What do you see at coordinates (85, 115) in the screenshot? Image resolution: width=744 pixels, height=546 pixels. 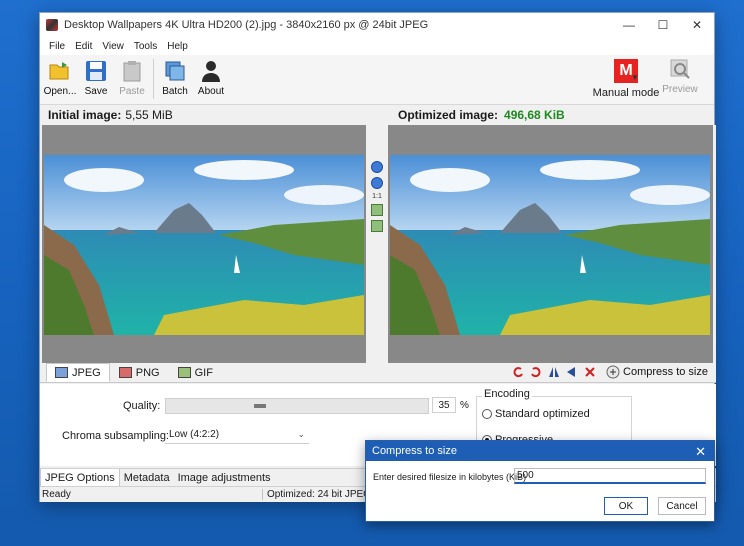 I see `initial-image-label: Initial image:` at bounding box center [85, 115].